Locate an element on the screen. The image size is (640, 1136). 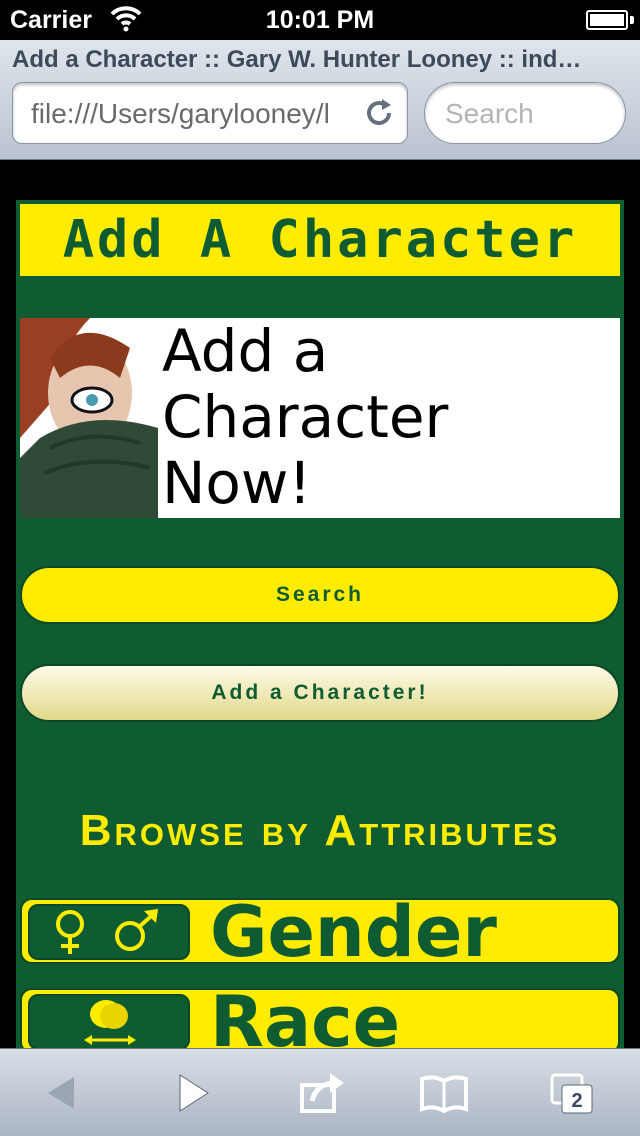
tabs-icon: 2 is located at coordinates (572, 1093).